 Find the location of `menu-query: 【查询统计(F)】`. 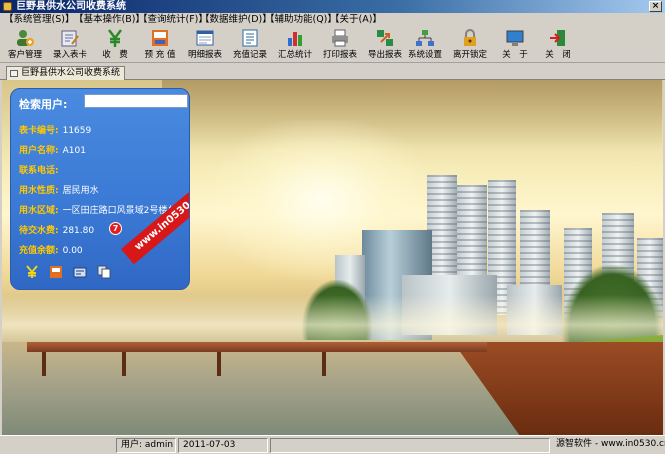

menu-query: 【查询统计(F)】 is located at coordinates (173, 19).